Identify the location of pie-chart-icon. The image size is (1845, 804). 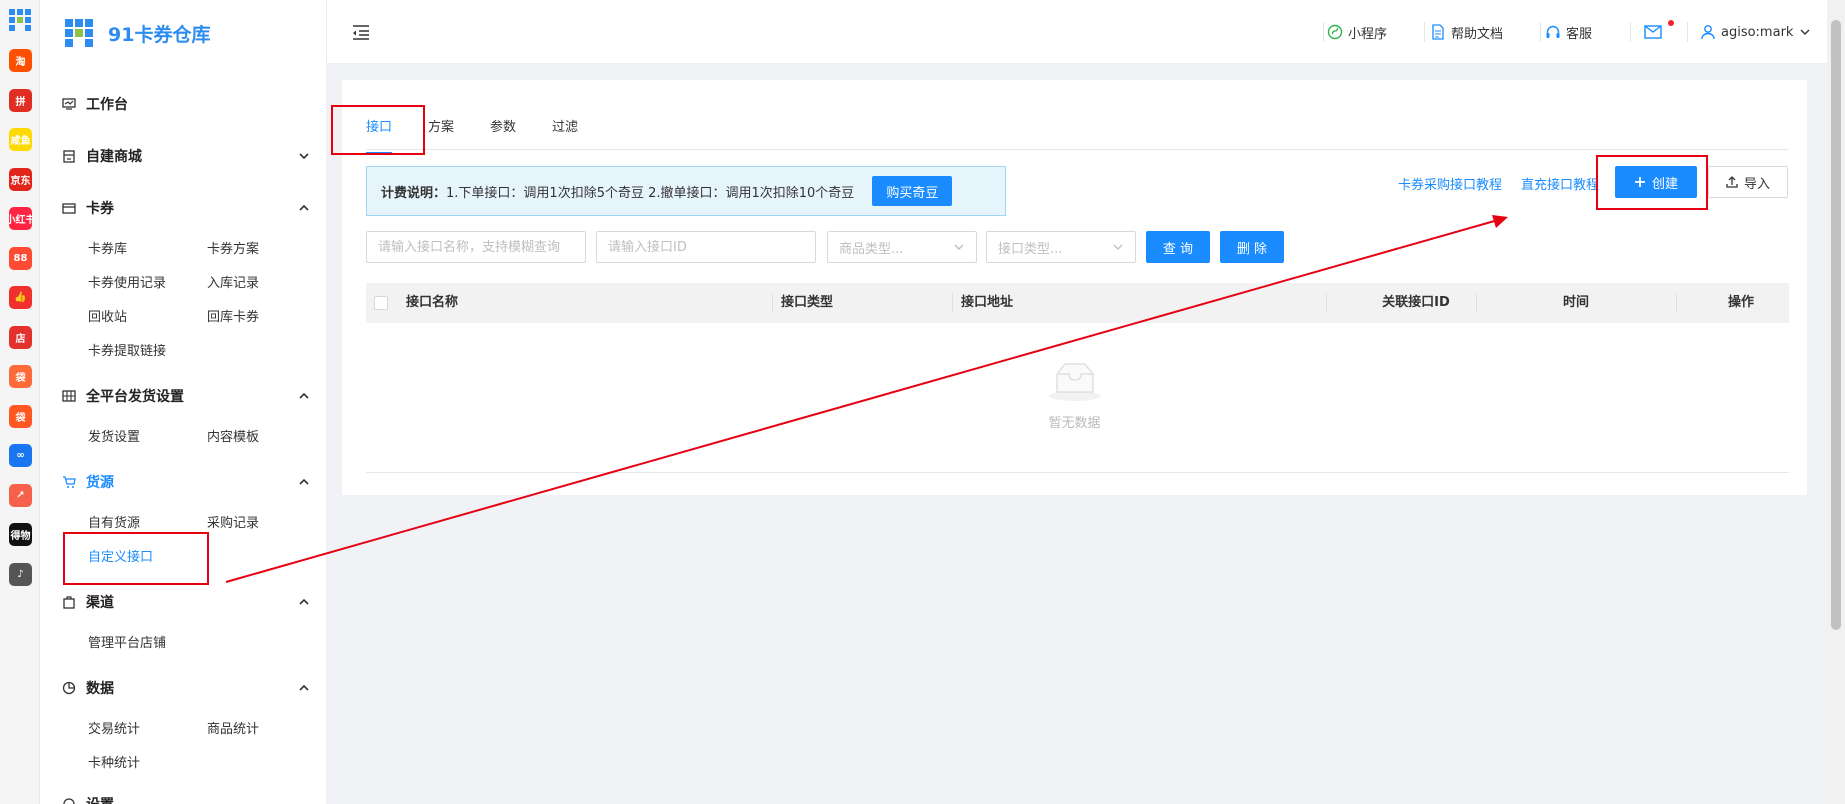
(69, 688).